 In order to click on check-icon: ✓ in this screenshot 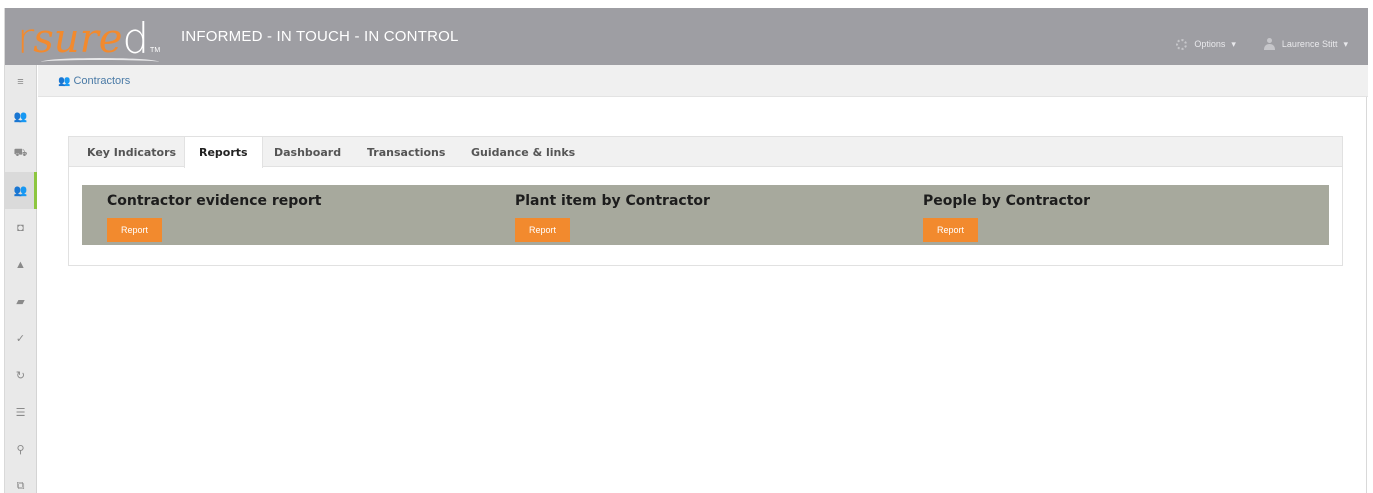, I will do `click(20, 339)`.